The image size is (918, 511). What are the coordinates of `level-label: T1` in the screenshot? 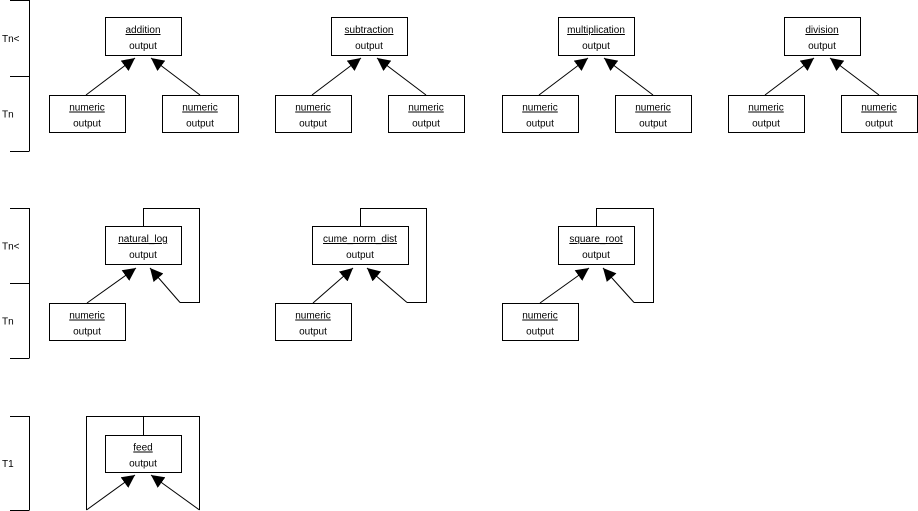 It's located at (8, 464).